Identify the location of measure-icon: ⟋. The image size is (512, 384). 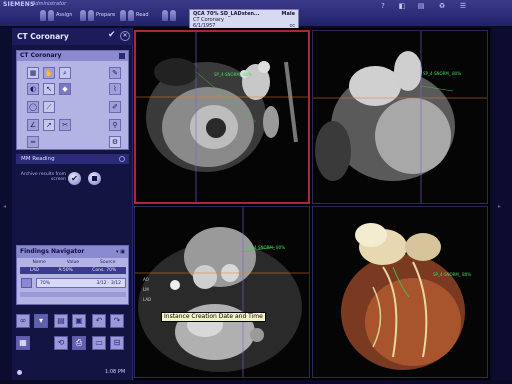
(49, 107).